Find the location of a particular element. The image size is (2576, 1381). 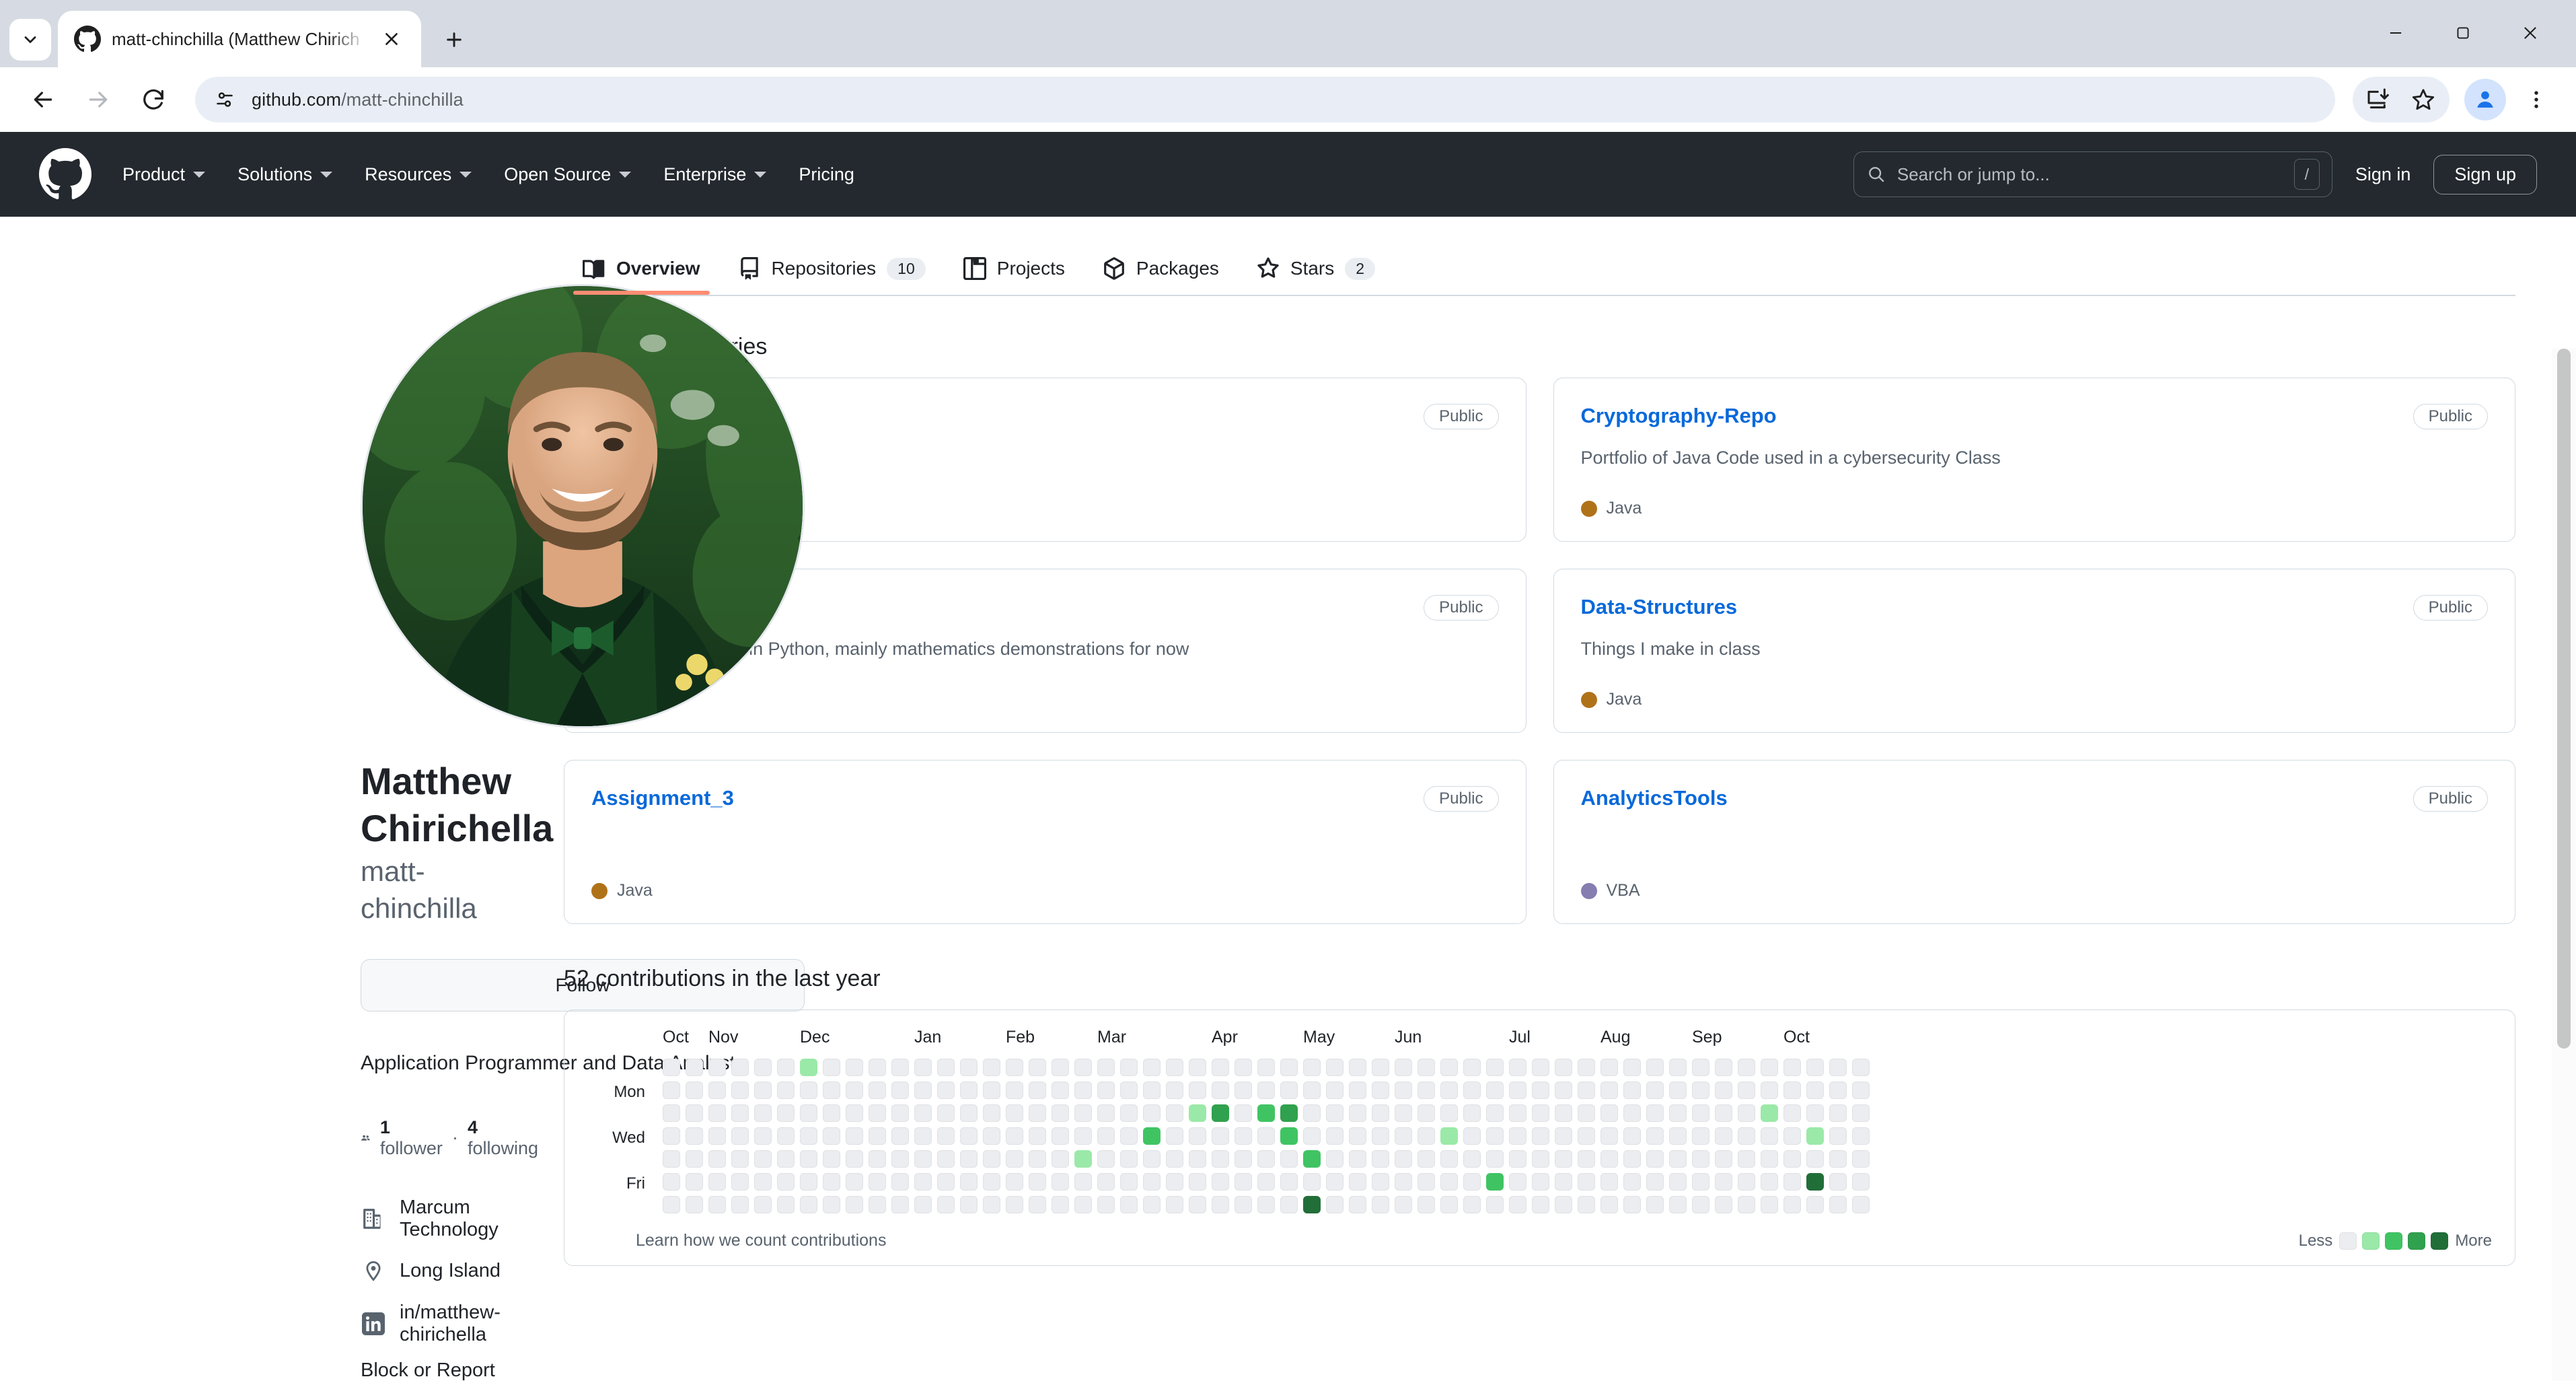

install-app-button is located at coordinates (2379, 100).